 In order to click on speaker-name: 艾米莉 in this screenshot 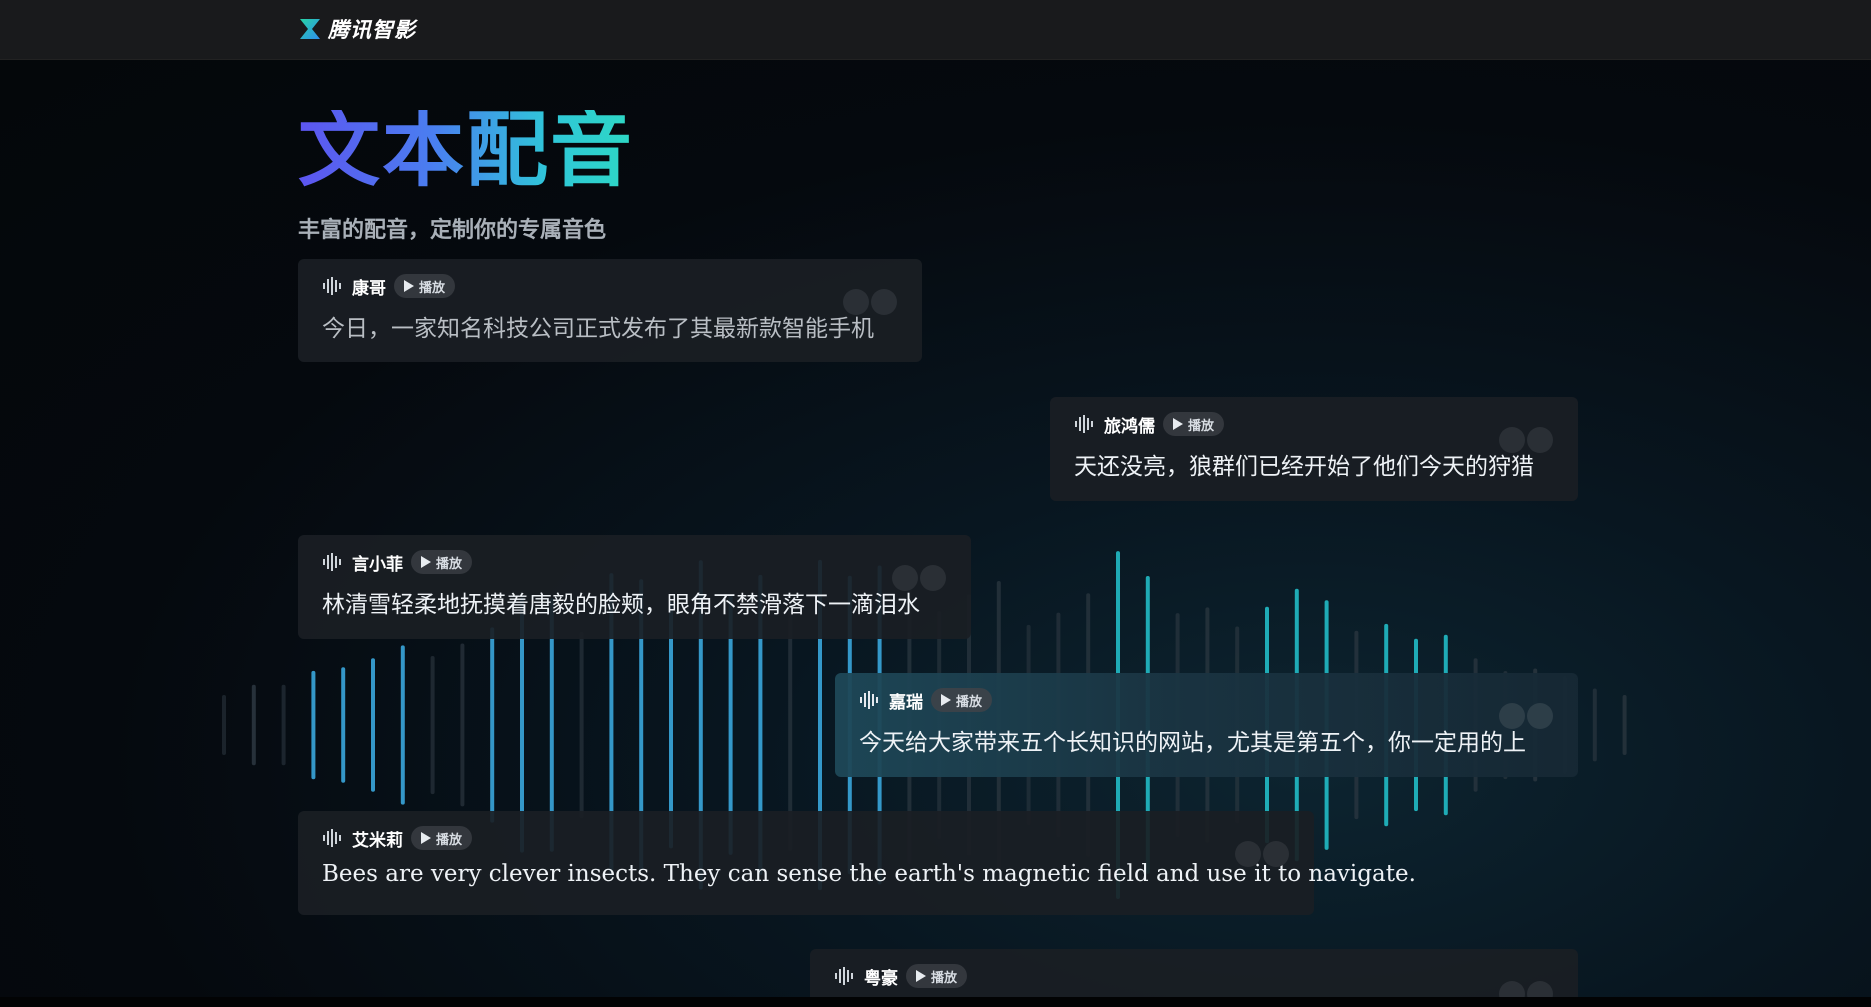, I will do `click(377, 840)`.